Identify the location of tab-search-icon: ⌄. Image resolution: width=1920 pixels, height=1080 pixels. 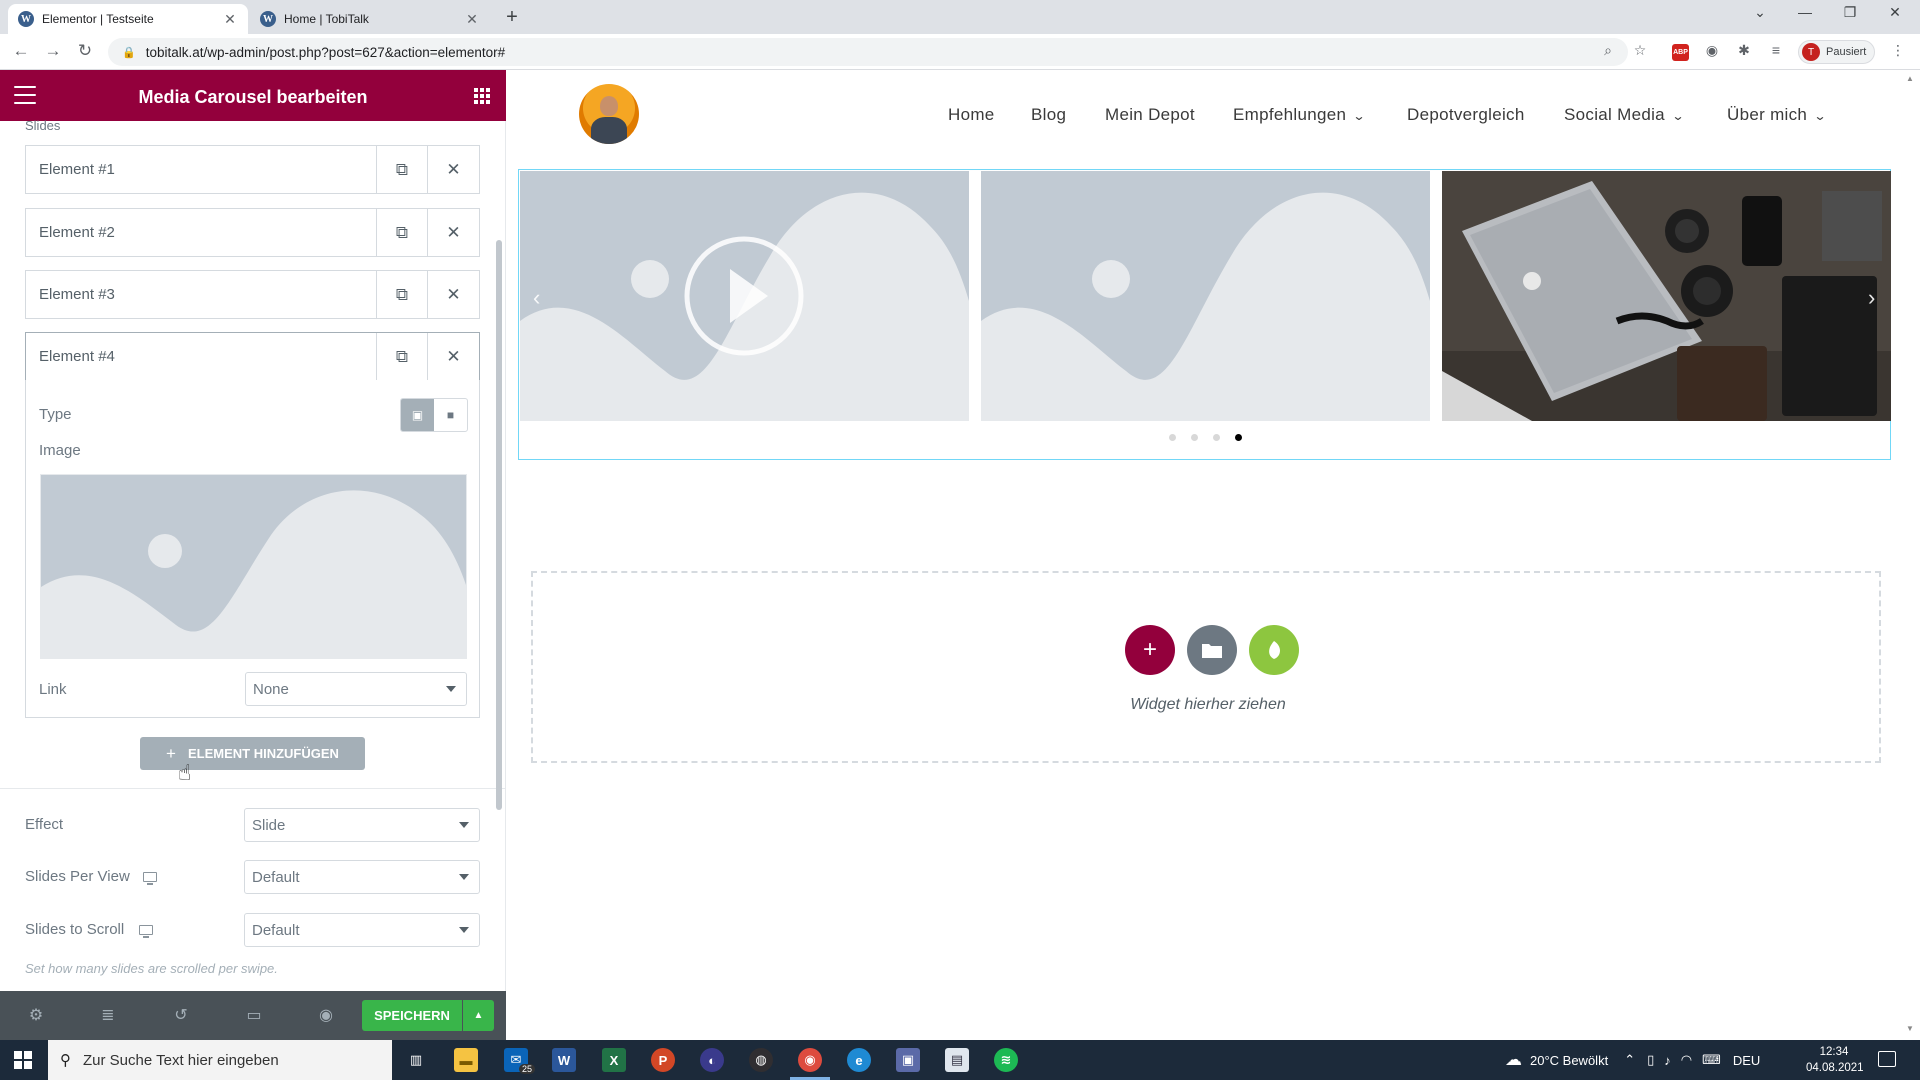
(1760, 12).